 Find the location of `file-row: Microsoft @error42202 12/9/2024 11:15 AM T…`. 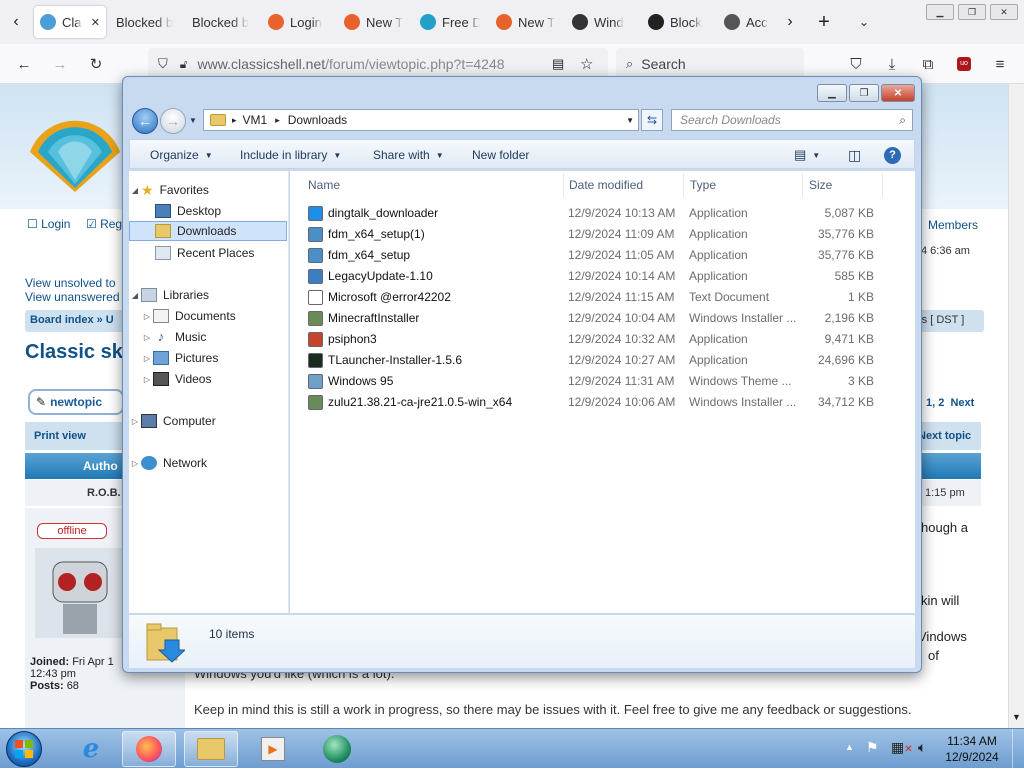

file-row: Microsoft @error42202 12/9/2024 11:15 AM T… is located at coordinates (590, 297).